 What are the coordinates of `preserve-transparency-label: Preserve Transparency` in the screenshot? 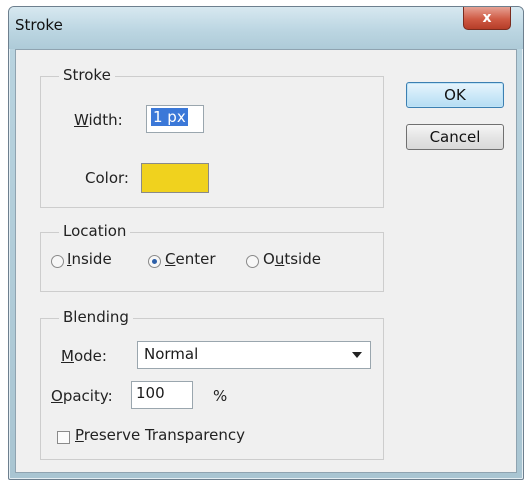 It's located at (160, 435).